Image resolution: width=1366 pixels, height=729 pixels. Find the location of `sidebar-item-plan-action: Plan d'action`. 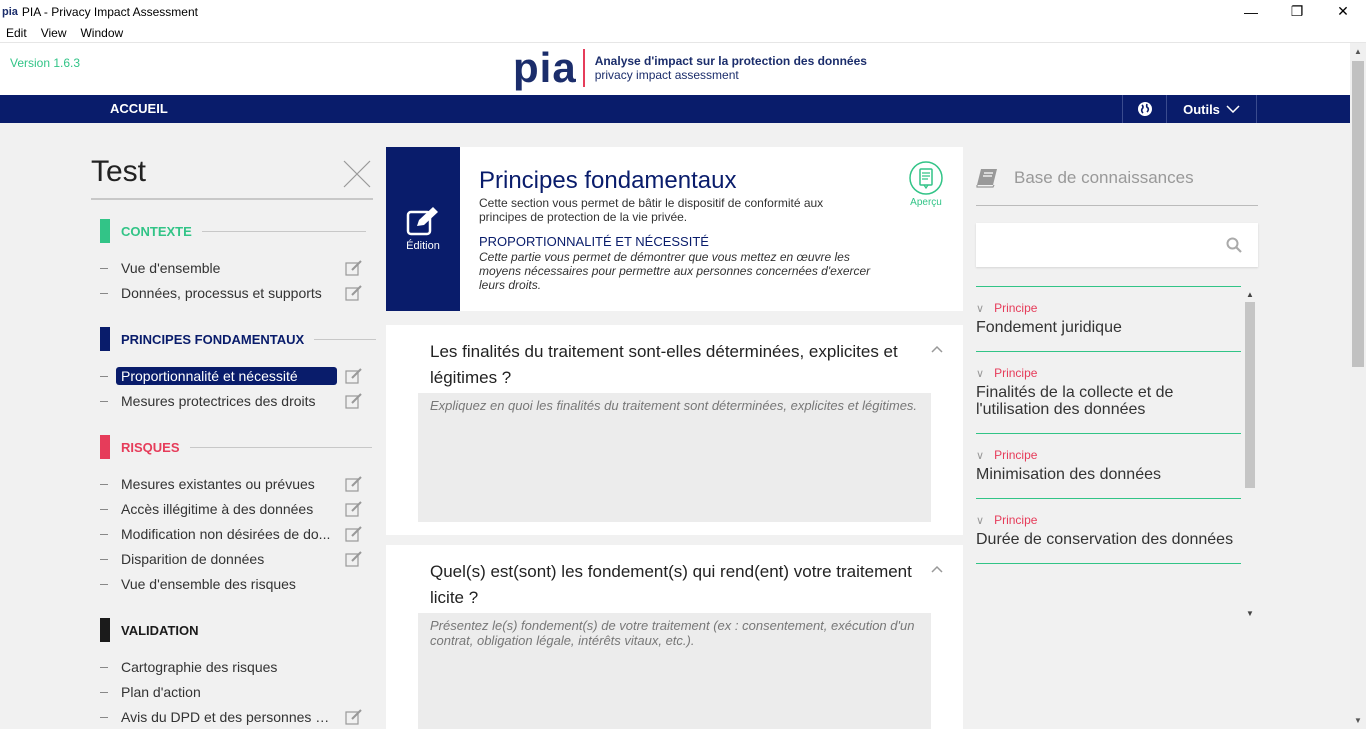

sidebar-item-plan-action: Plan d'action is located at coordinates (232, 692).